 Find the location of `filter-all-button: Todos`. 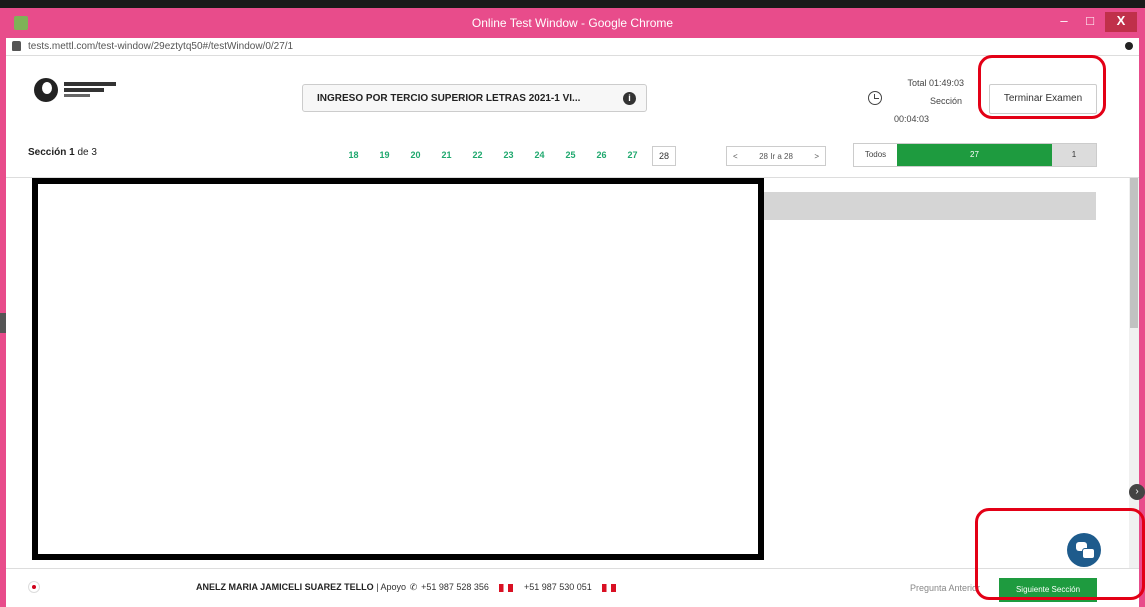

filter-all-button: Todos is located at coordinates (875, 155).